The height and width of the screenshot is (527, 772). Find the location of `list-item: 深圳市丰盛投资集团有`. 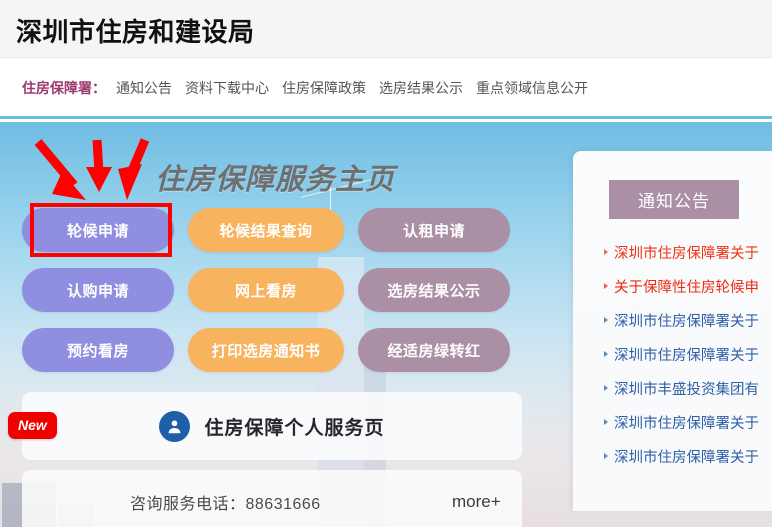

list-item: 深圳市丰盛投资集团有 is located at coordinates (688, 388).